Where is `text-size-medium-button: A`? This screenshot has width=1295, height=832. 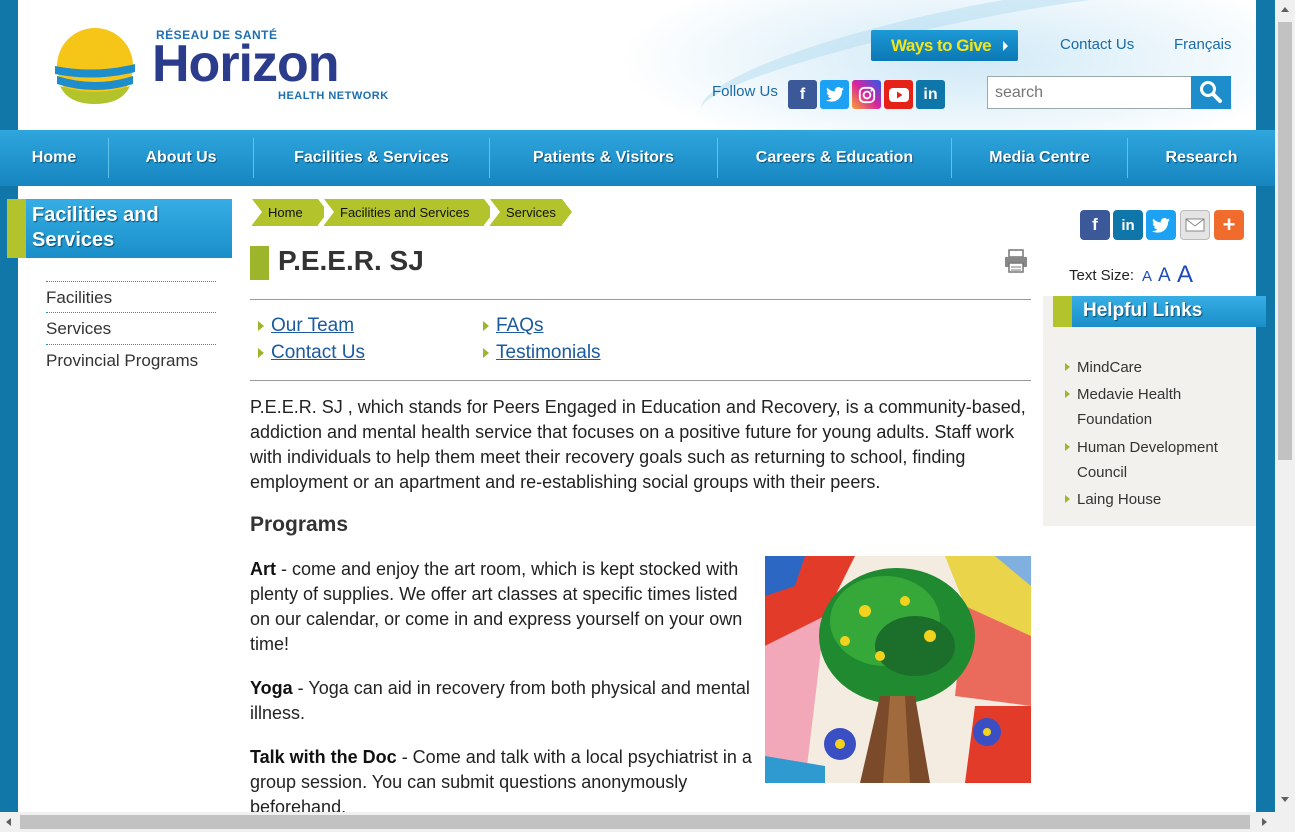
text-size-medium-button: A is located at coordinates (1164, 276).